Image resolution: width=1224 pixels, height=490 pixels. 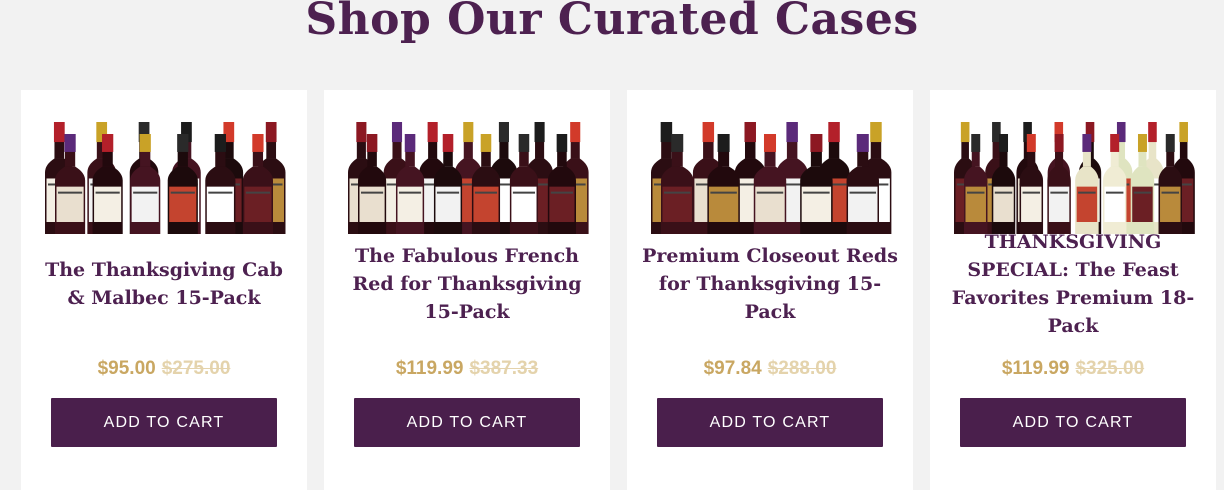 What do you see at coordinates (164, 284) in the screenshot?
I see `product-title: The Thanksgiving Cab & Malbec 15-Pack` at bounding box center [164, 284].